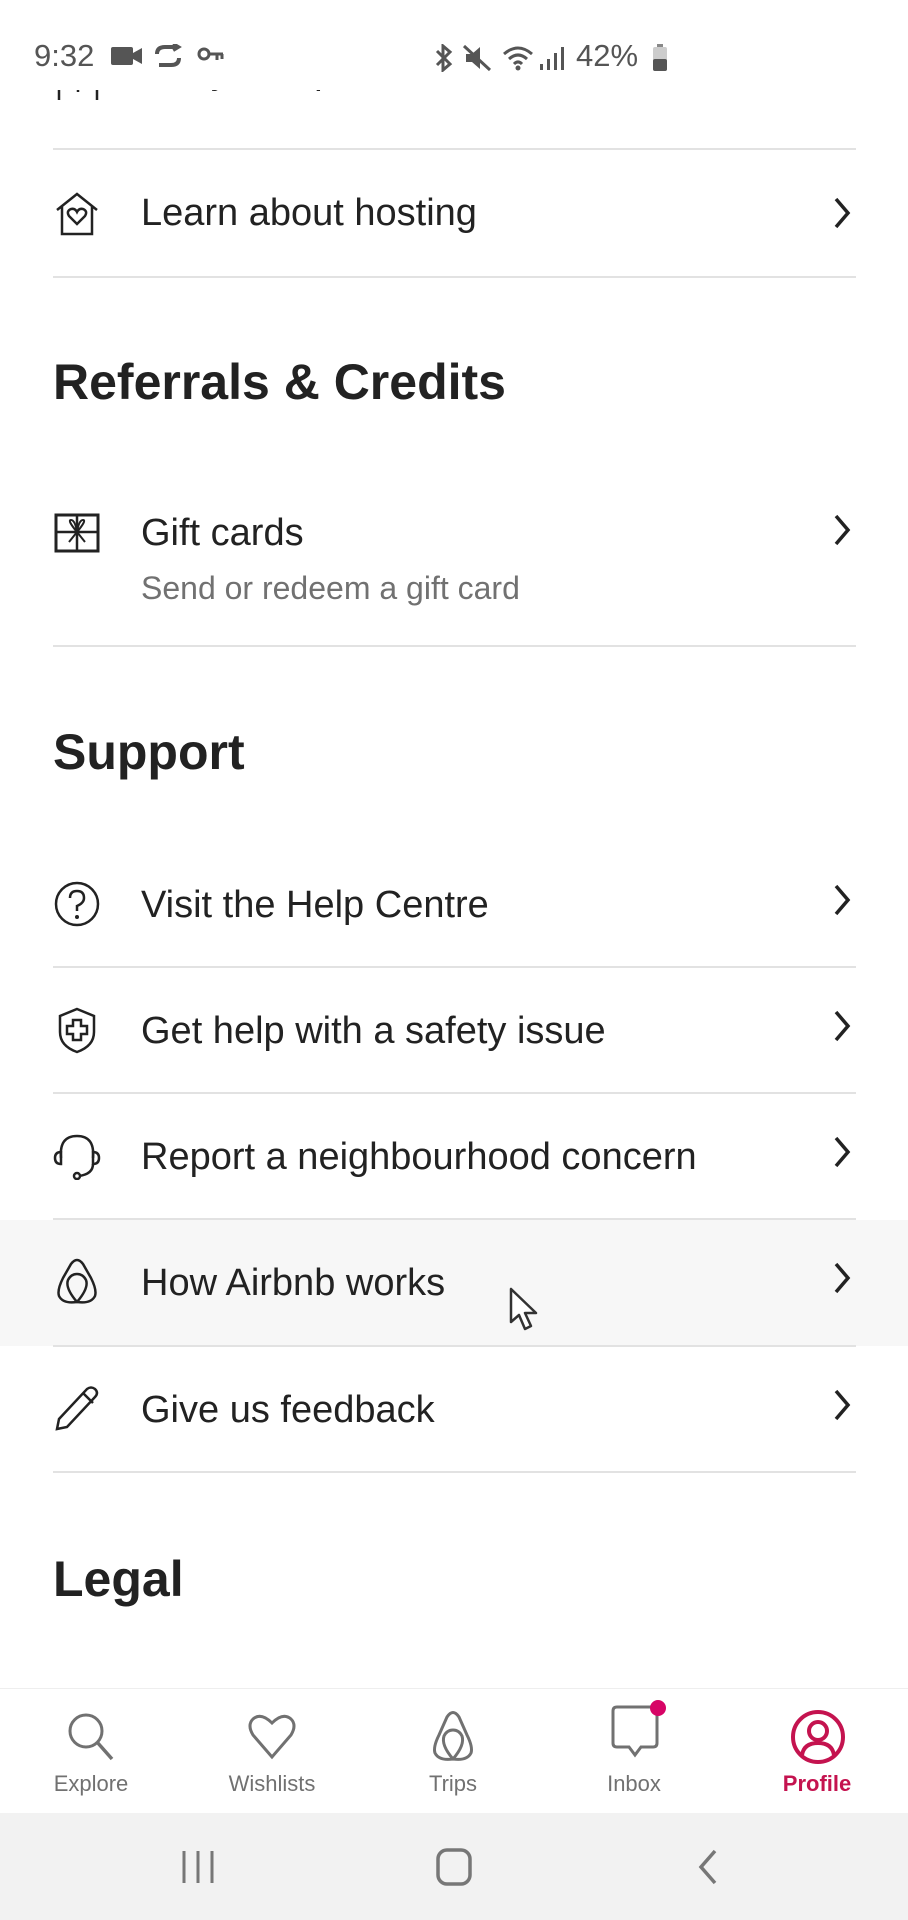 This screenshot has width=908, height=1920. I want to click on nav-label: Explore, so click(91, 1783).